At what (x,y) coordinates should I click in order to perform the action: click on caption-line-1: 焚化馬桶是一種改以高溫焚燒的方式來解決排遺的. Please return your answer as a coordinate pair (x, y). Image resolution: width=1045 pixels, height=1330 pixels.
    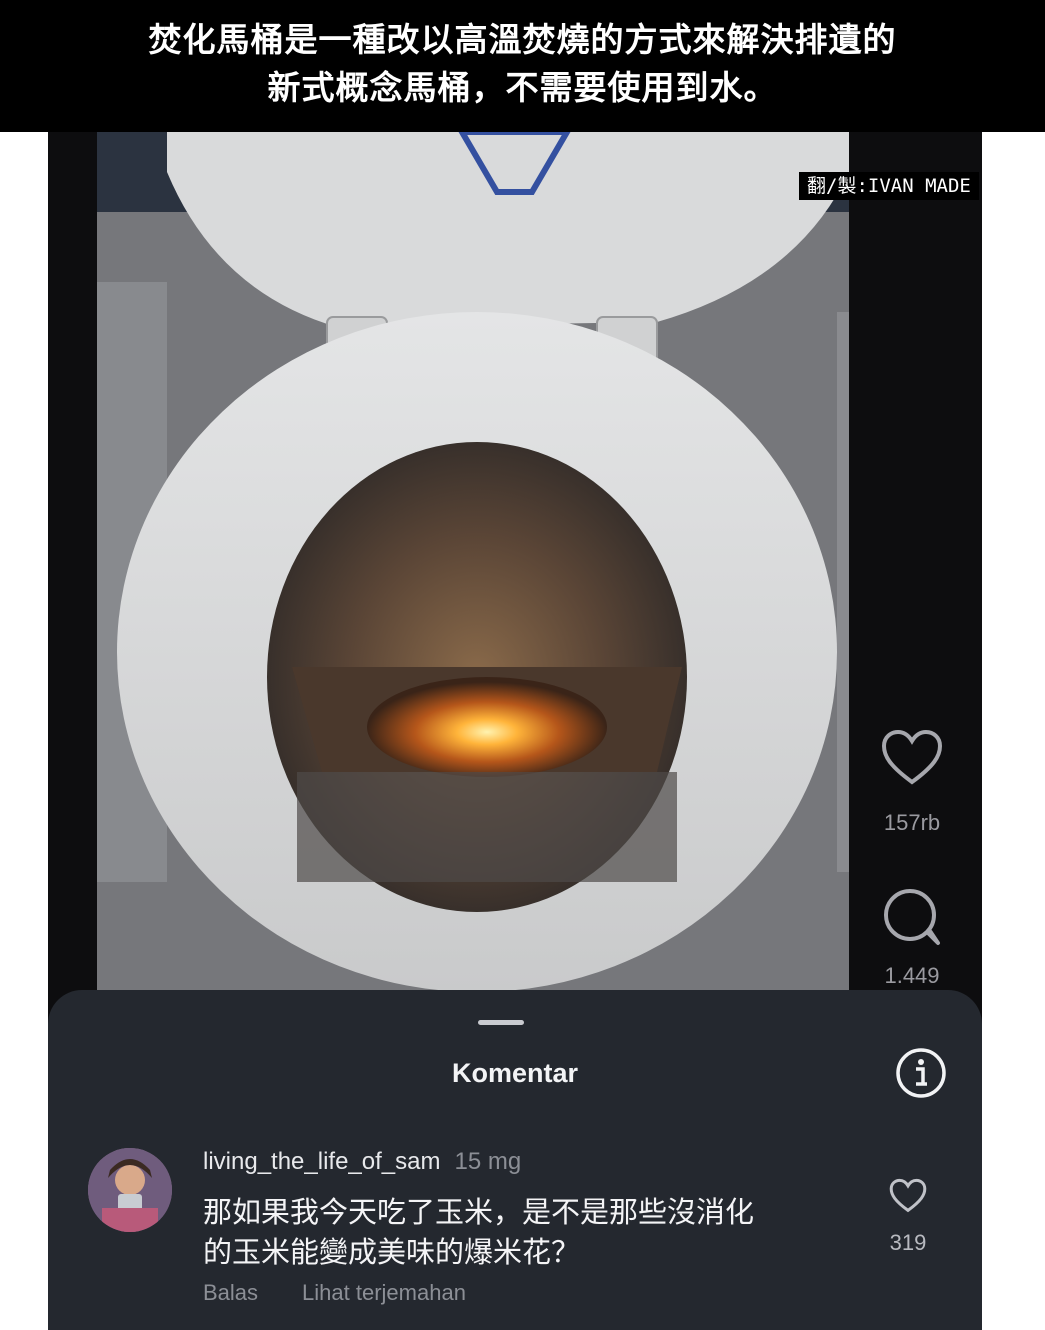
    Looking at the image, I should click on (522, 39).